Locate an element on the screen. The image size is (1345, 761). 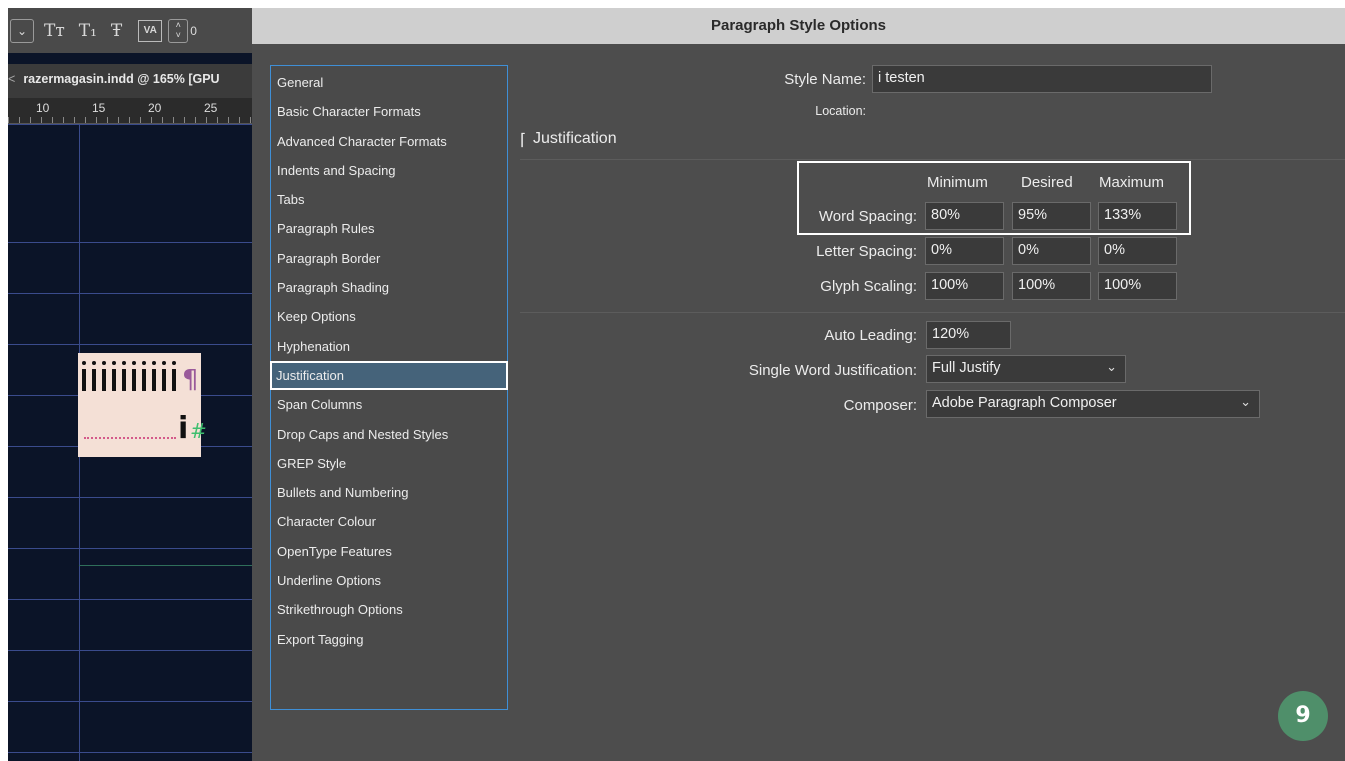
letter-spacing-max-field: 0% is located at coordinates (1137, 251).